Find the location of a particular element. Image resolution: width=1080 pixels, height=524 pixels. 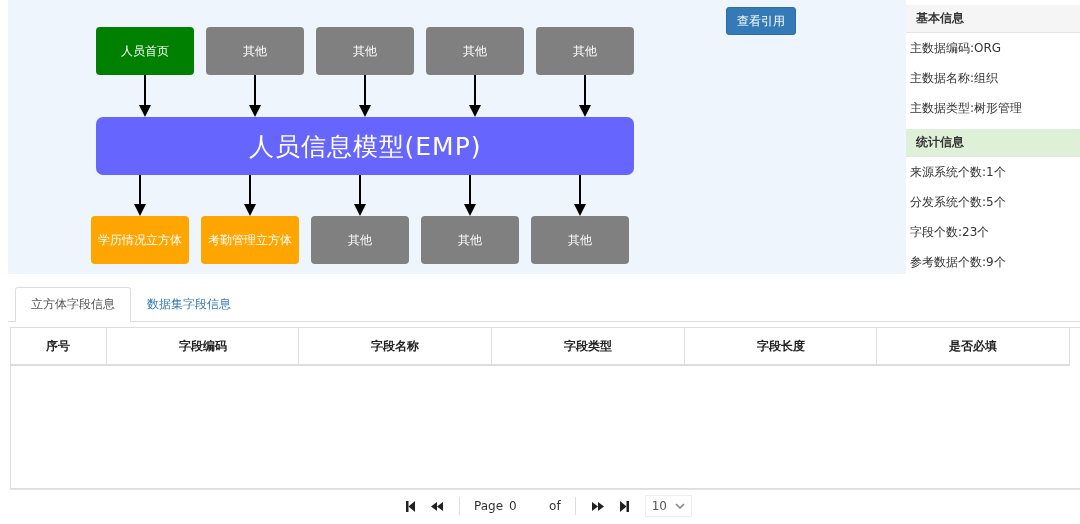

page-number-field: 0 is located at coordinates (526, 506).